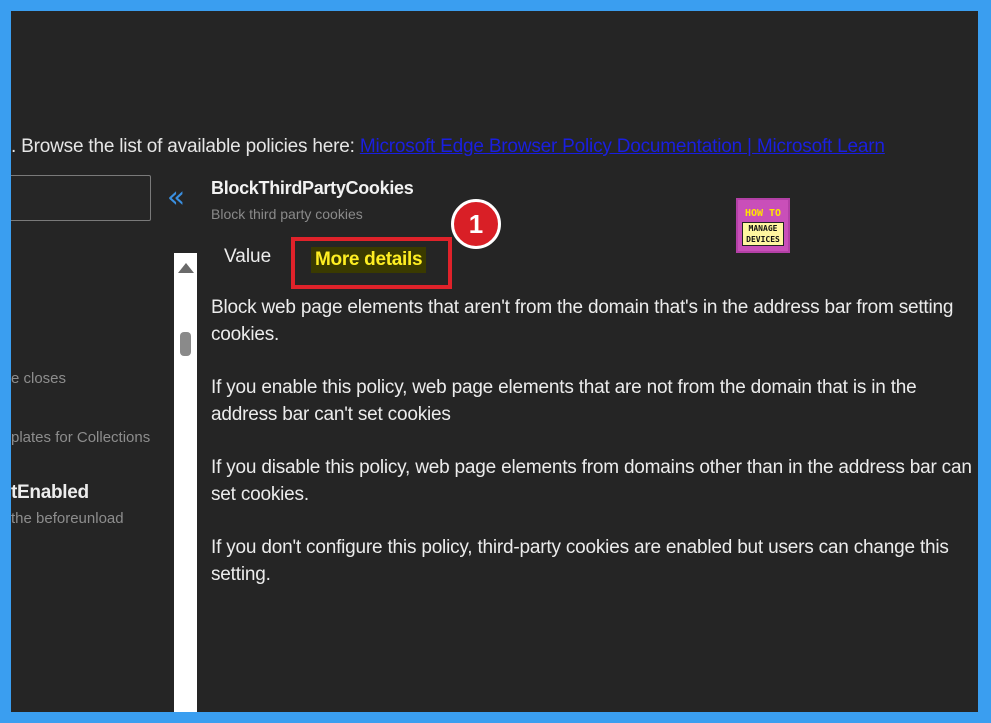 The height and width of the screenshot is (723, 991). Describe the element at coordinates (186, 268) in the screenshot. I see `scroll-up-arrow-icon` at that location.